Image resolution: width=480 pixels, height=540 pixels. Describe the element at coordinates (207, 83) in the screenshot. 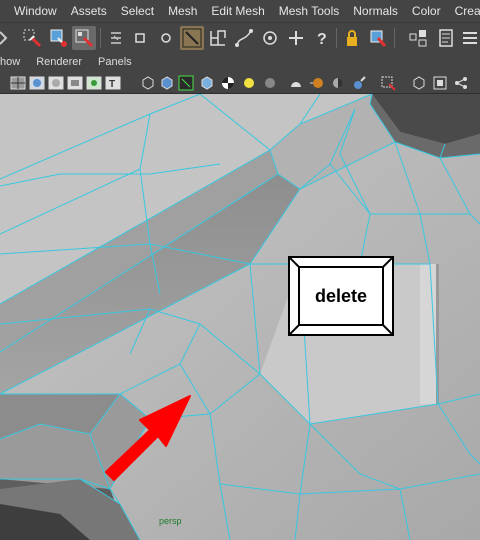

I see `backface-cube-icon` at that location.